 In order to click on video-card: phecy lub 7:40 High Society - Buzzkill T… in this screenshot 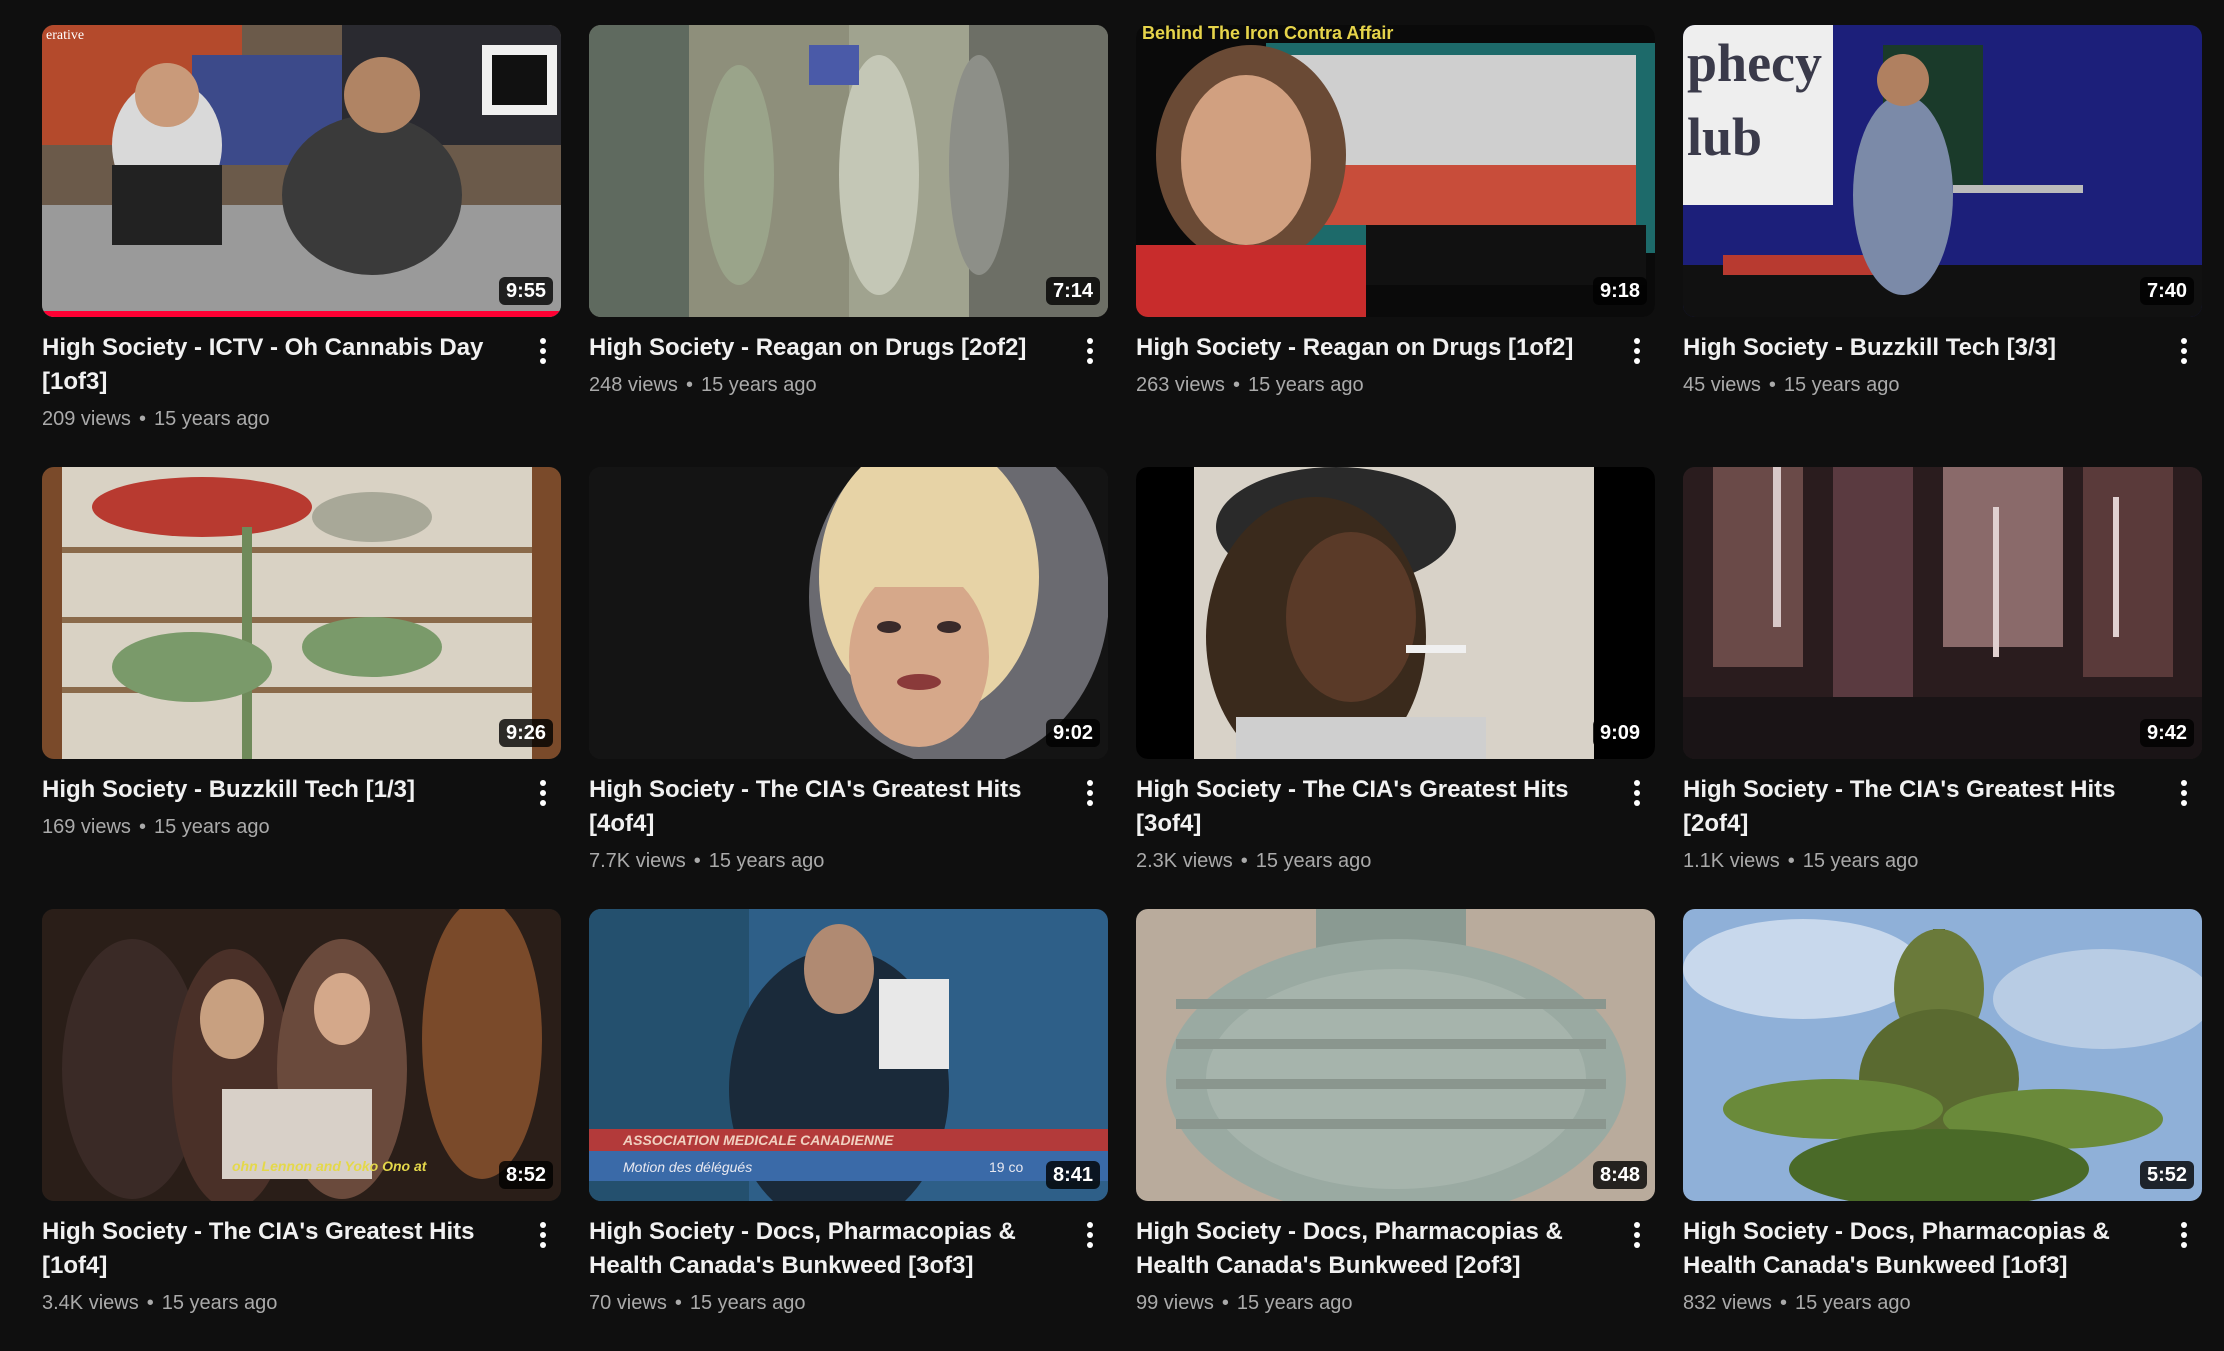, I will do `click(1942, 246)`.